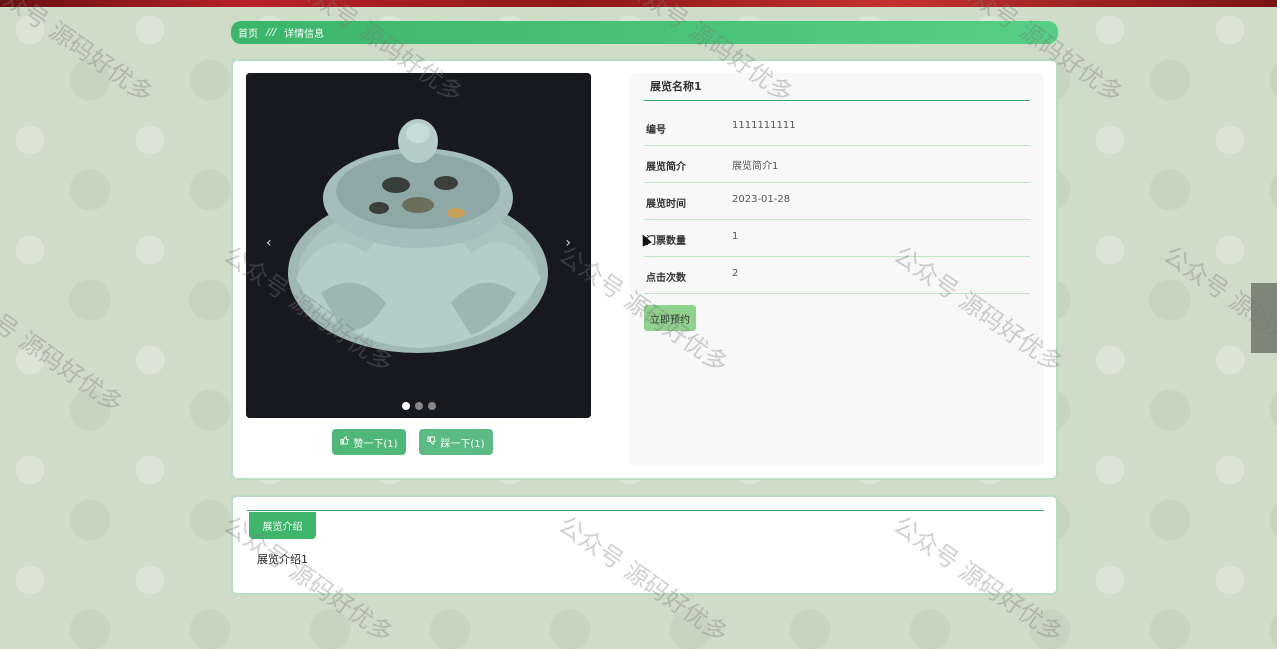 The height and width of the screenshot is (649, 1277). I want to click on thumbs-up-icon, so click(345, 442).